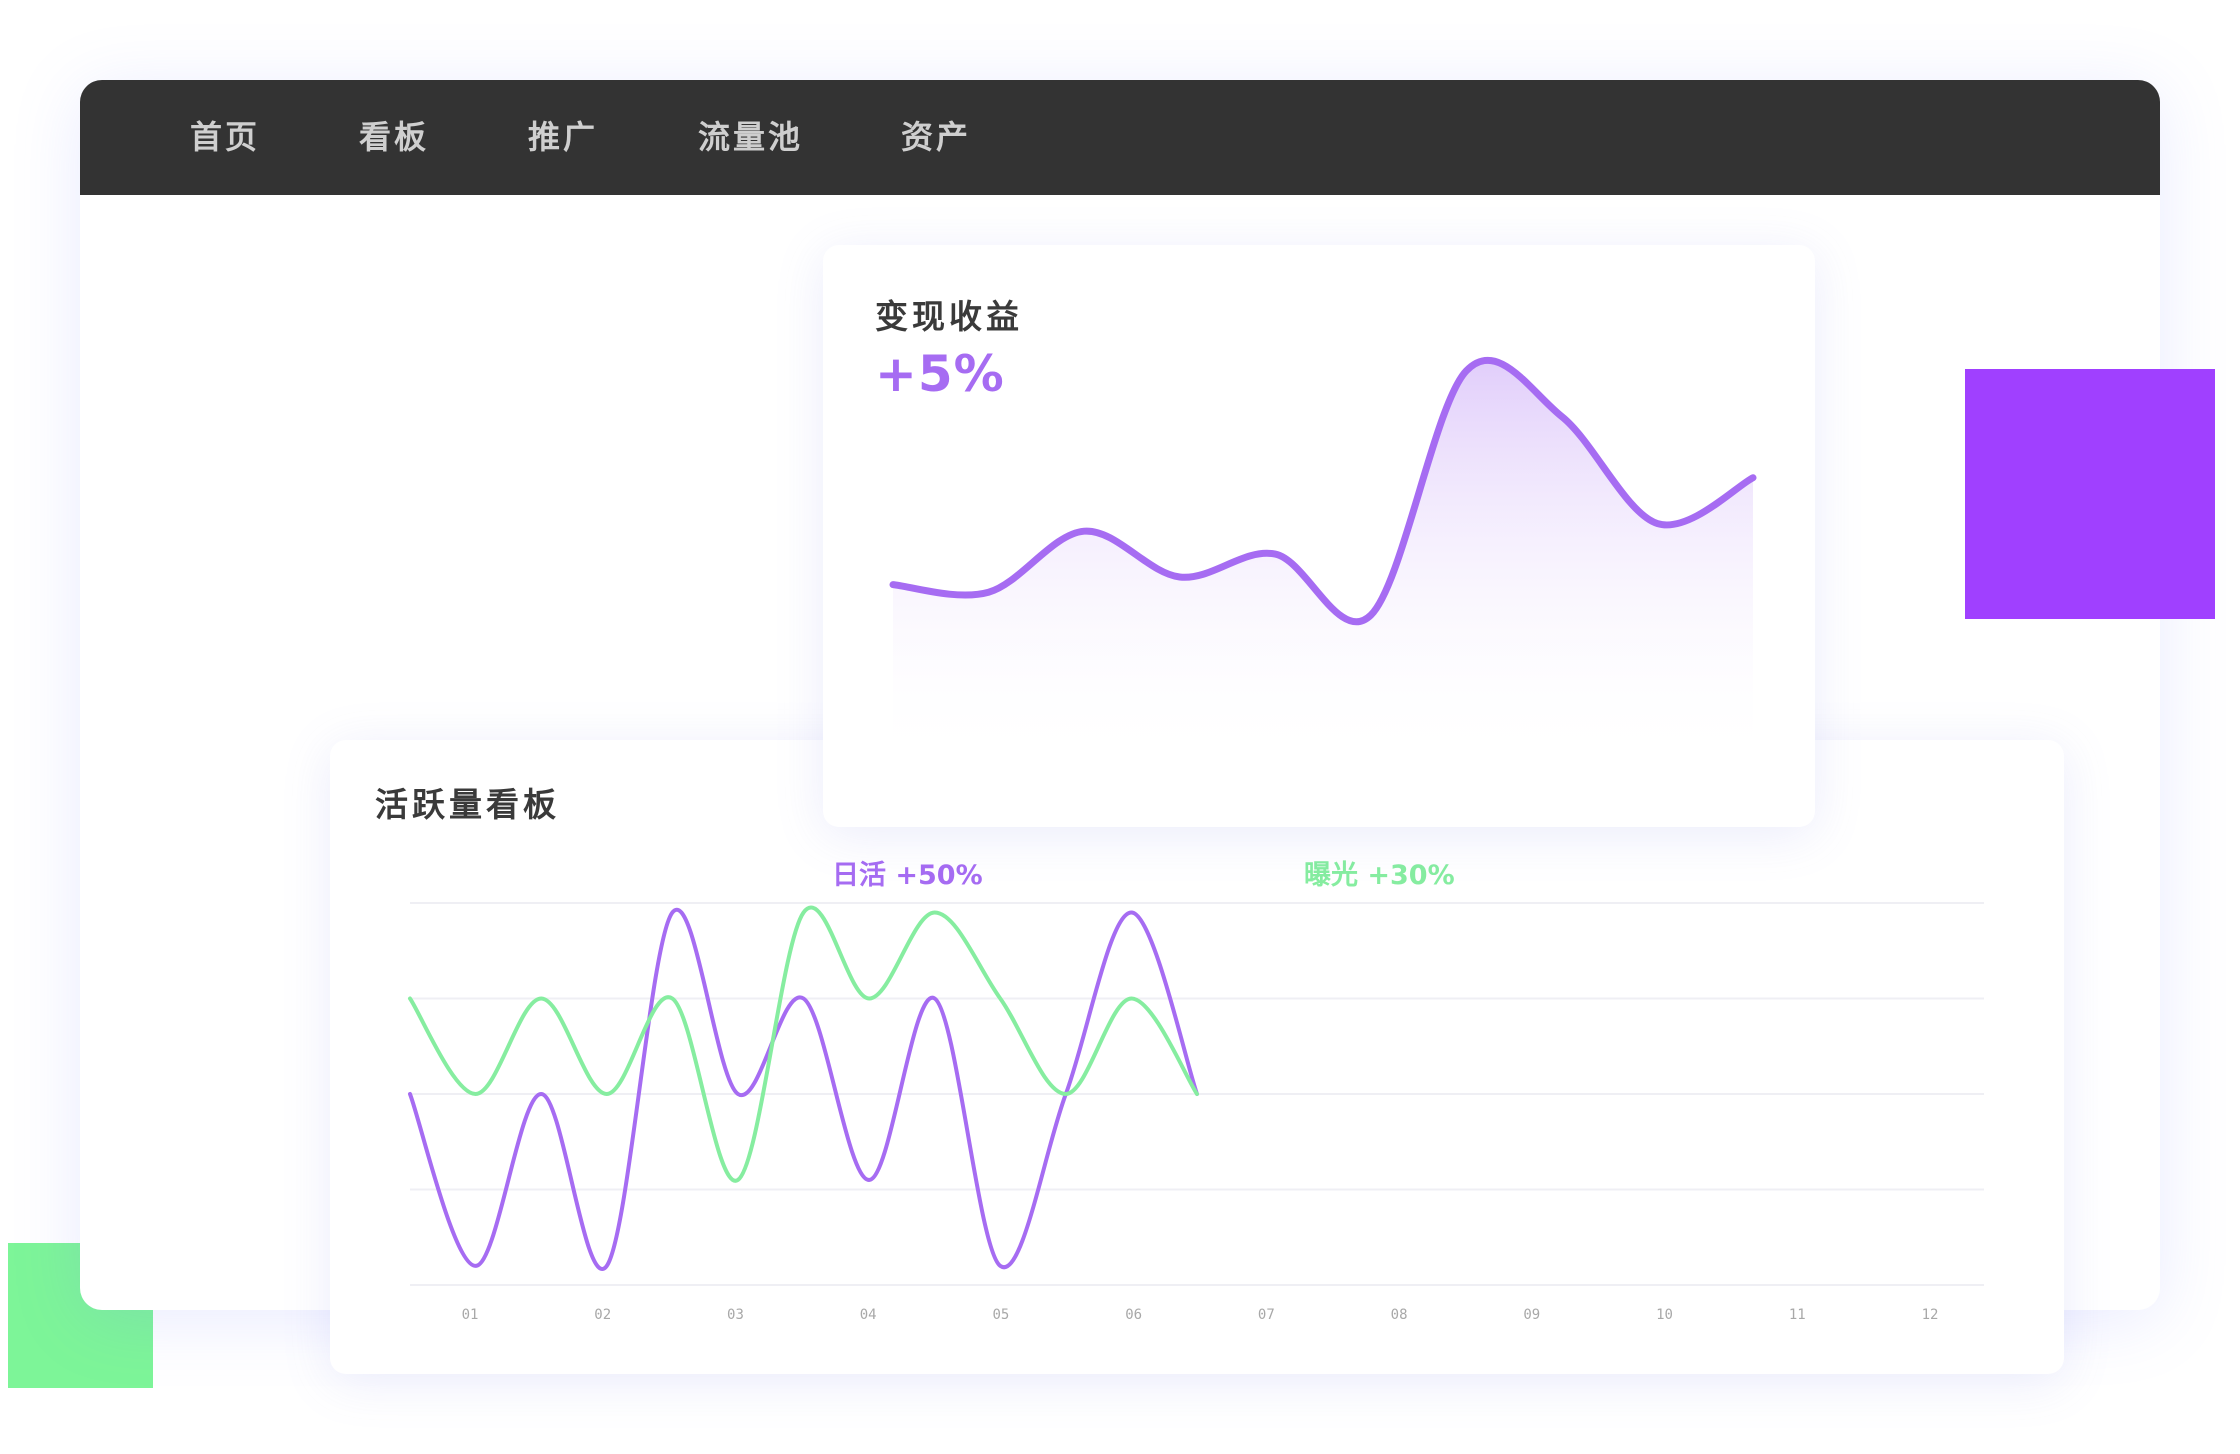 The image size is (2240, 1454). What do you see at coordinates (1001, 1315) in the screenshot?
I see `x-tick-label: 05` at bounding box center [1001, 1315].